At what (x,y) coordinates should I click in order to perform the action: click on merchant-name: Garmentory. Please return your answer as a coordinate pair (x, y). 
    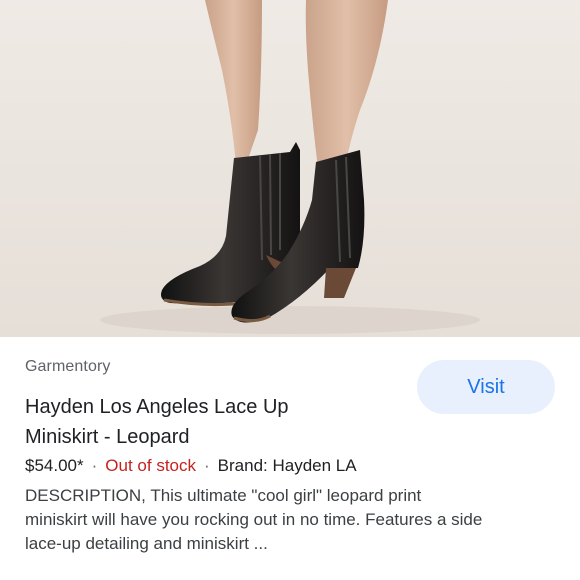
    Looking at the image, I should click on (68, 366).